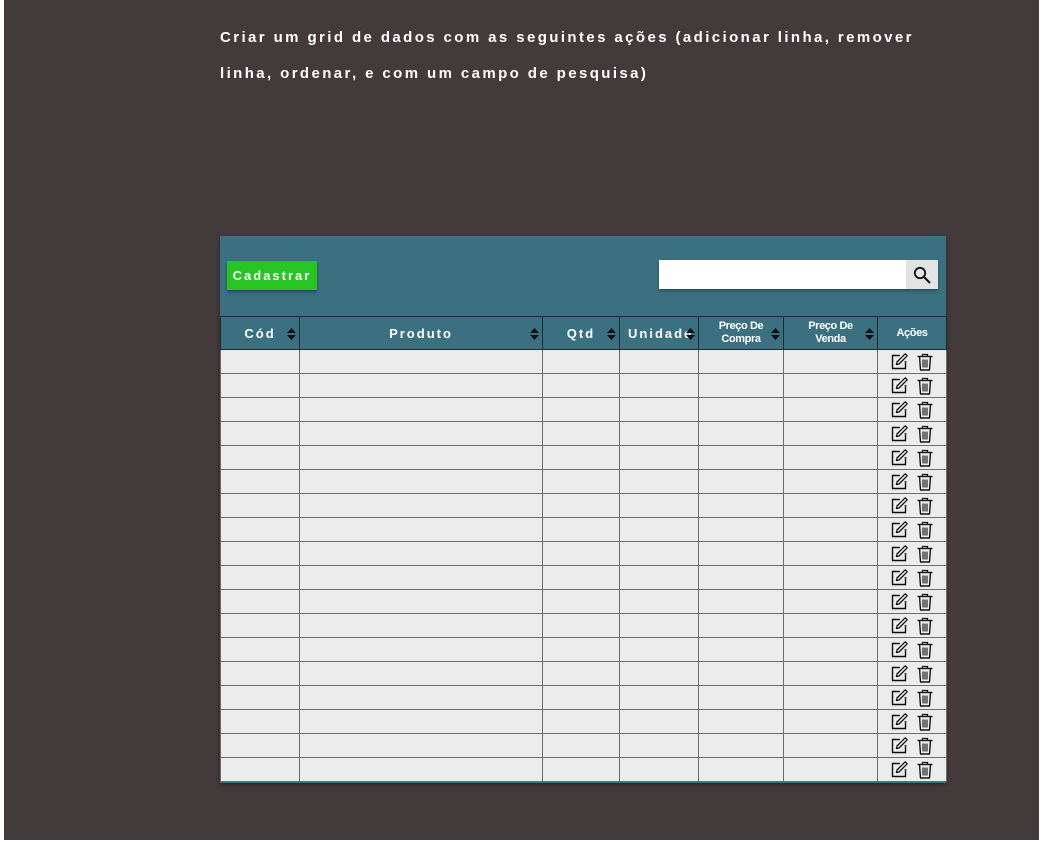  I want to click on add-row-button: Cadastrar, so click(272, 275).